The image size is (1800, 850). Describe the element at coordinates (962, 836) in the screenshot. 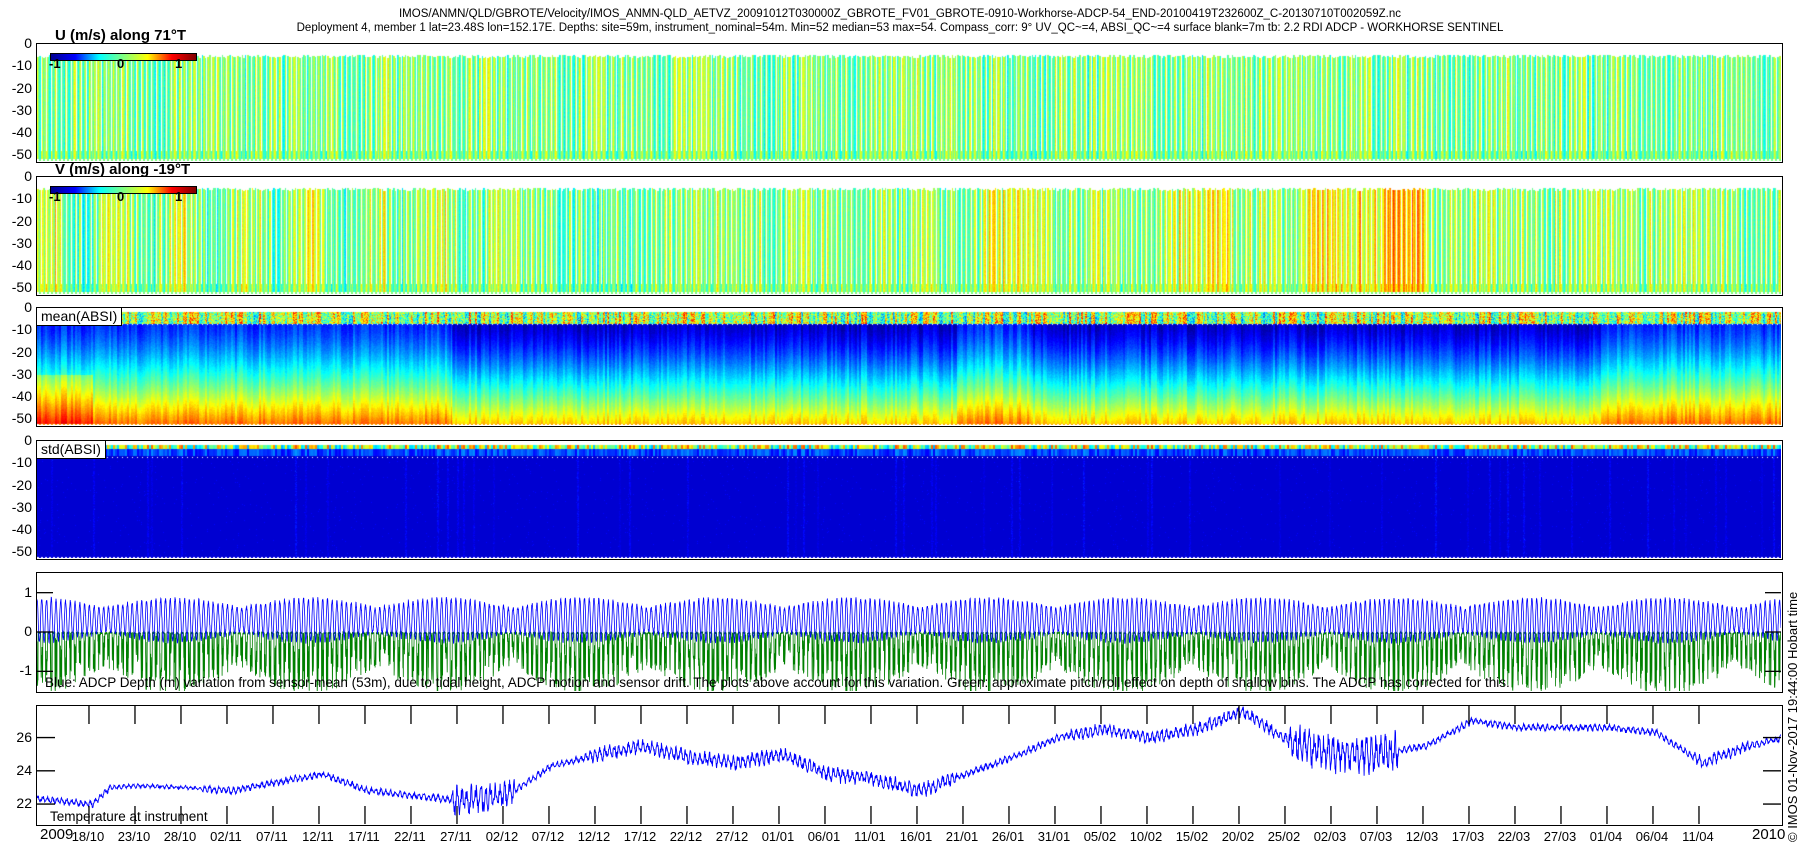

I see `x-tick-label: 21/01` at that location.